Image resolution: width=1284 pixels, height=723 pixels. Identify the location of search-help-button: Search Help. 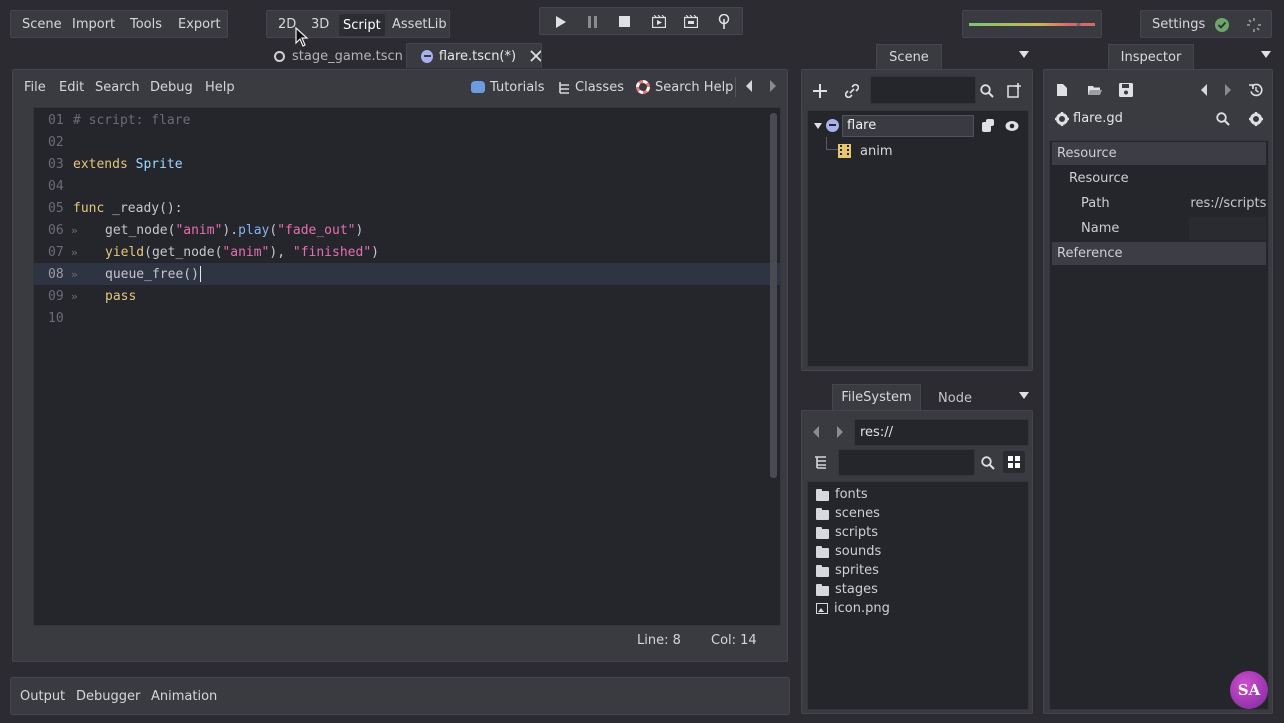
(684, 87).